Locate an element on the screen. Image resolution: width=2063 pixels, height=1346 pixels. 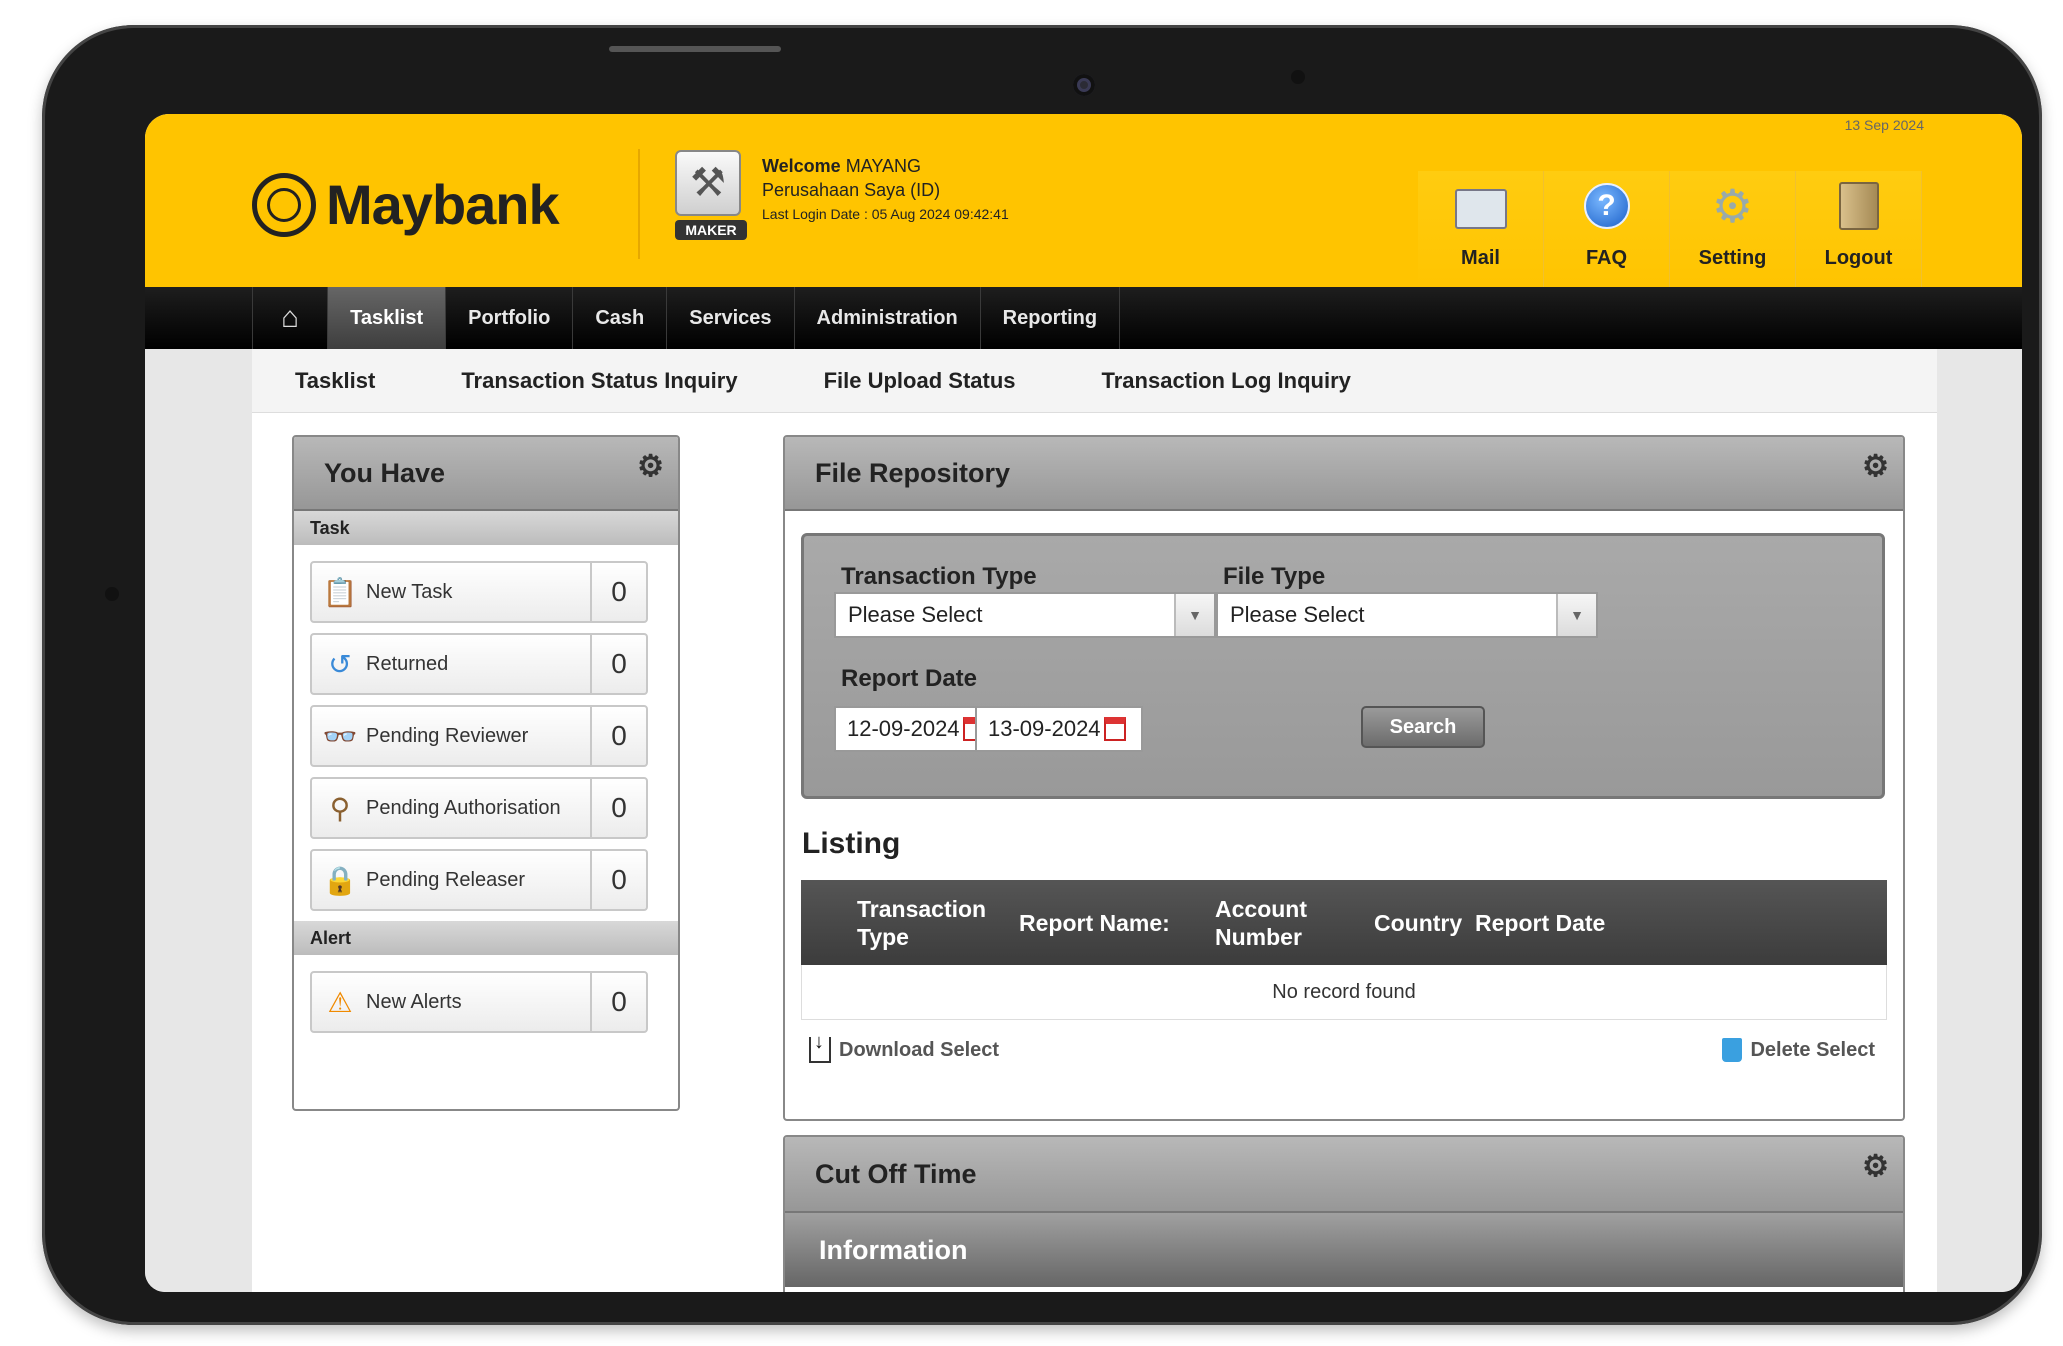
task-section-label: Task is located at coordinates (486, 528).